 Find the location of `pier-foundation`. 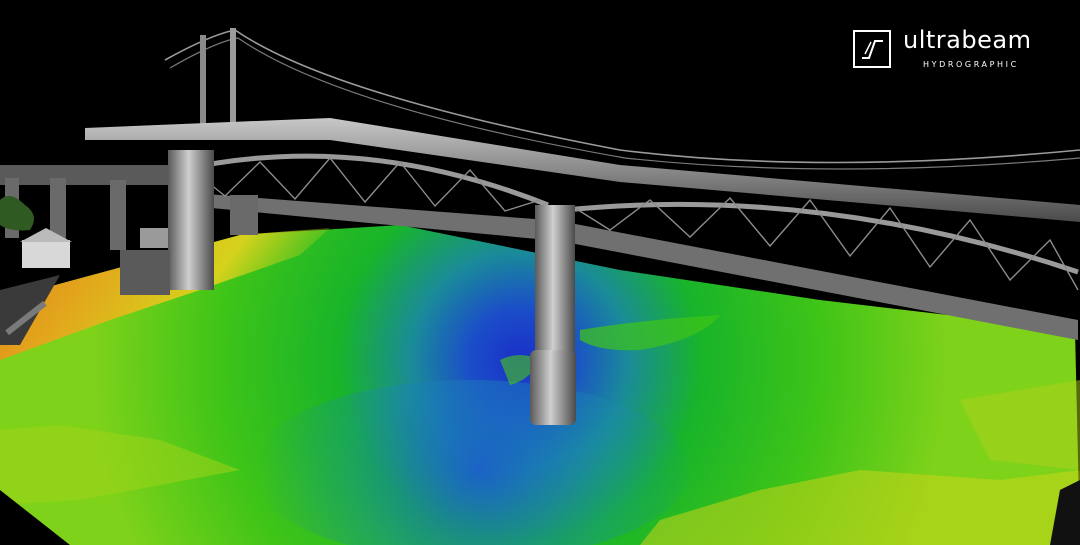

pier-foundation is located at coordinates (553, 387).